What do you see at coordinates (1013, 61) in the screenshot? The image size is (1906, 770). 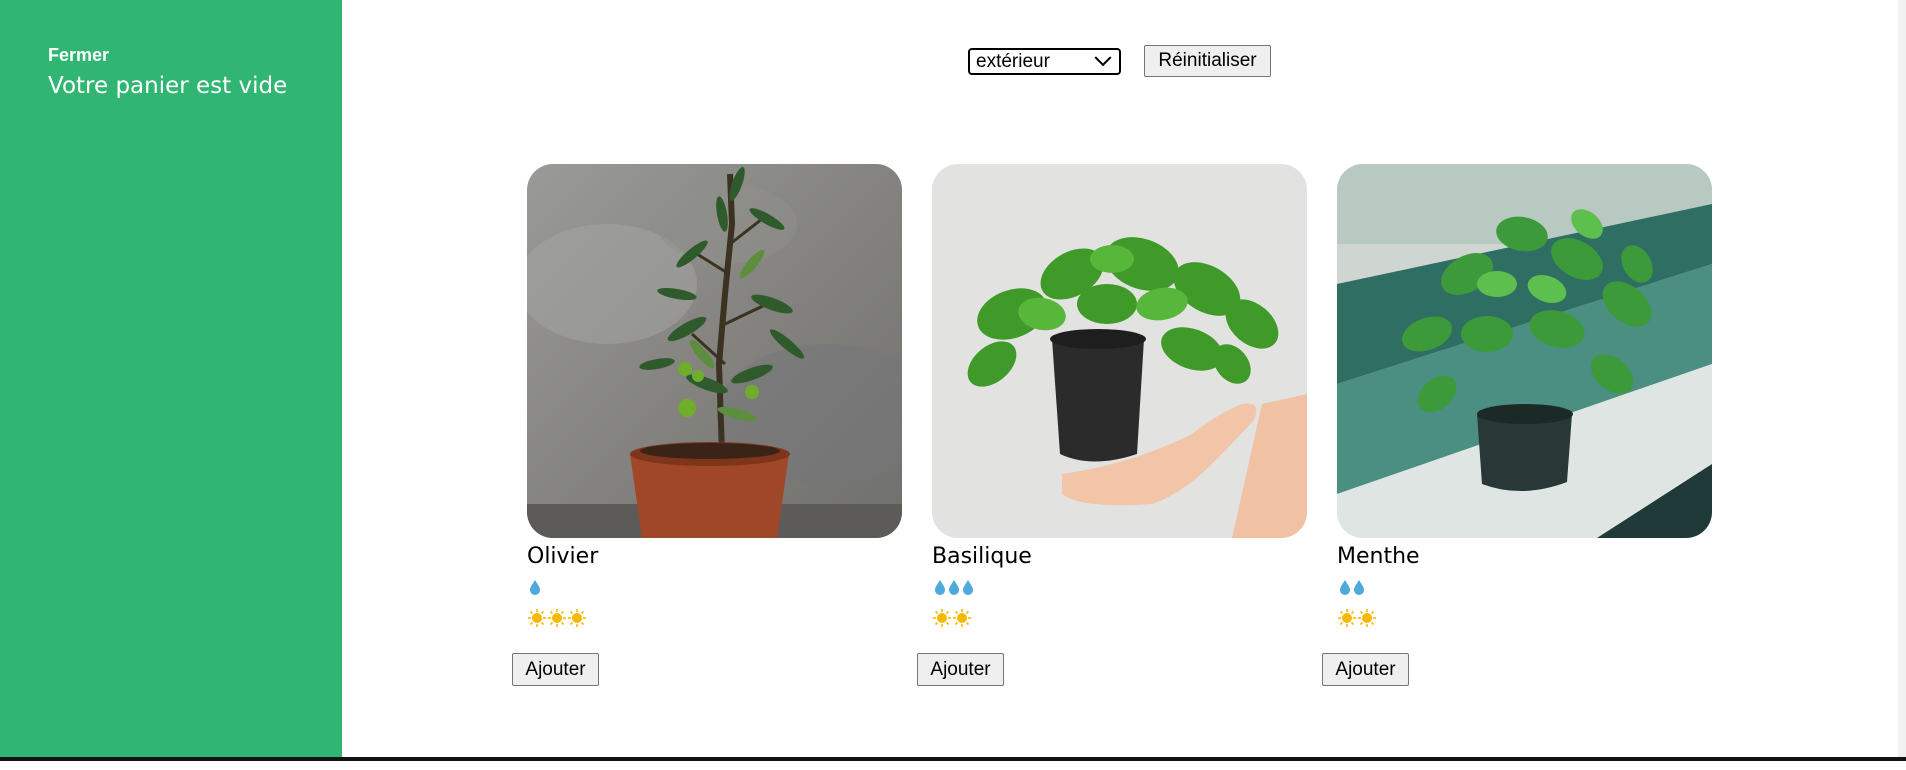 I see `category-select-value: extérieur` at bounding box center [1013, 61].